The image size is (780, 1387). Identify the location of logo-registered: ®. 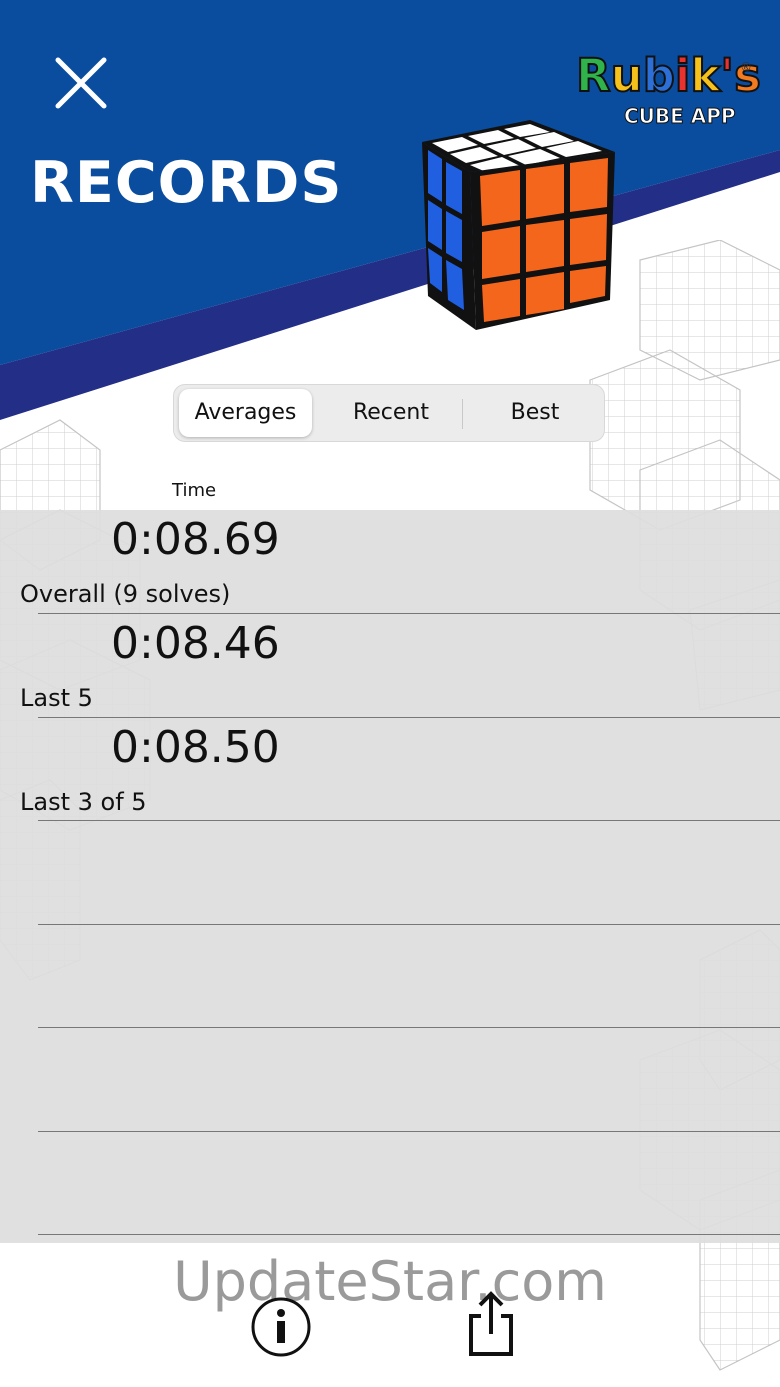
(746, 67).